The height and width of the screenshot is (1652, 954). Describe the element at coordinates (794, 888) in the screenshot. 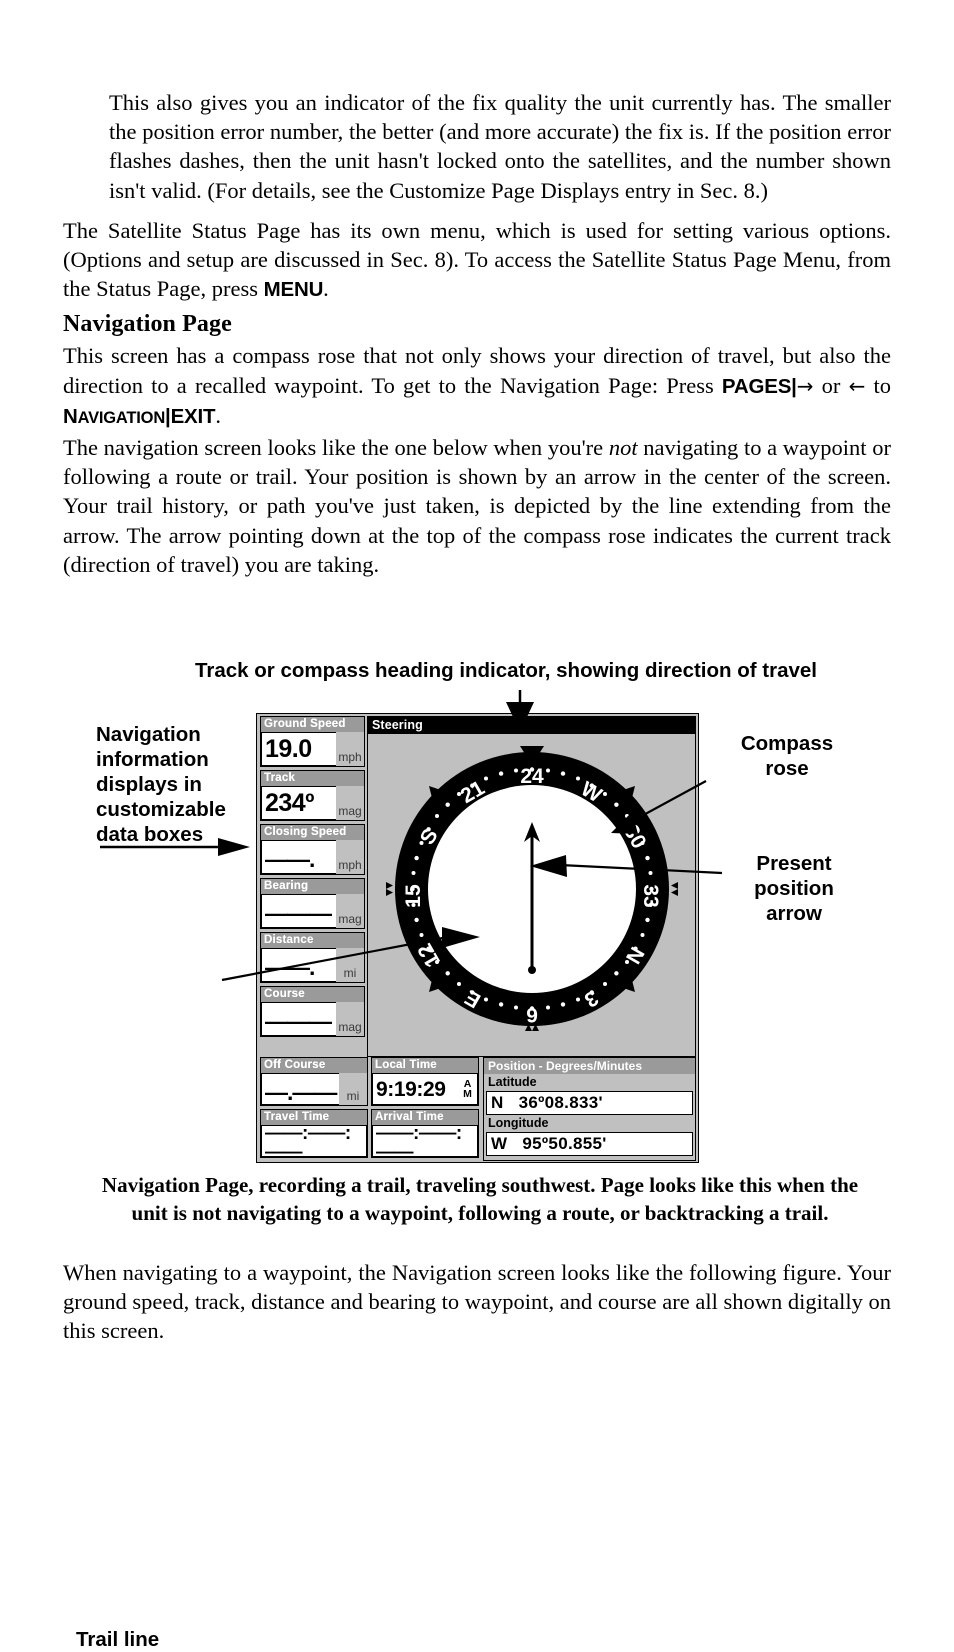

I see `callout-present-position-arrow: Present position arrow` at that location.